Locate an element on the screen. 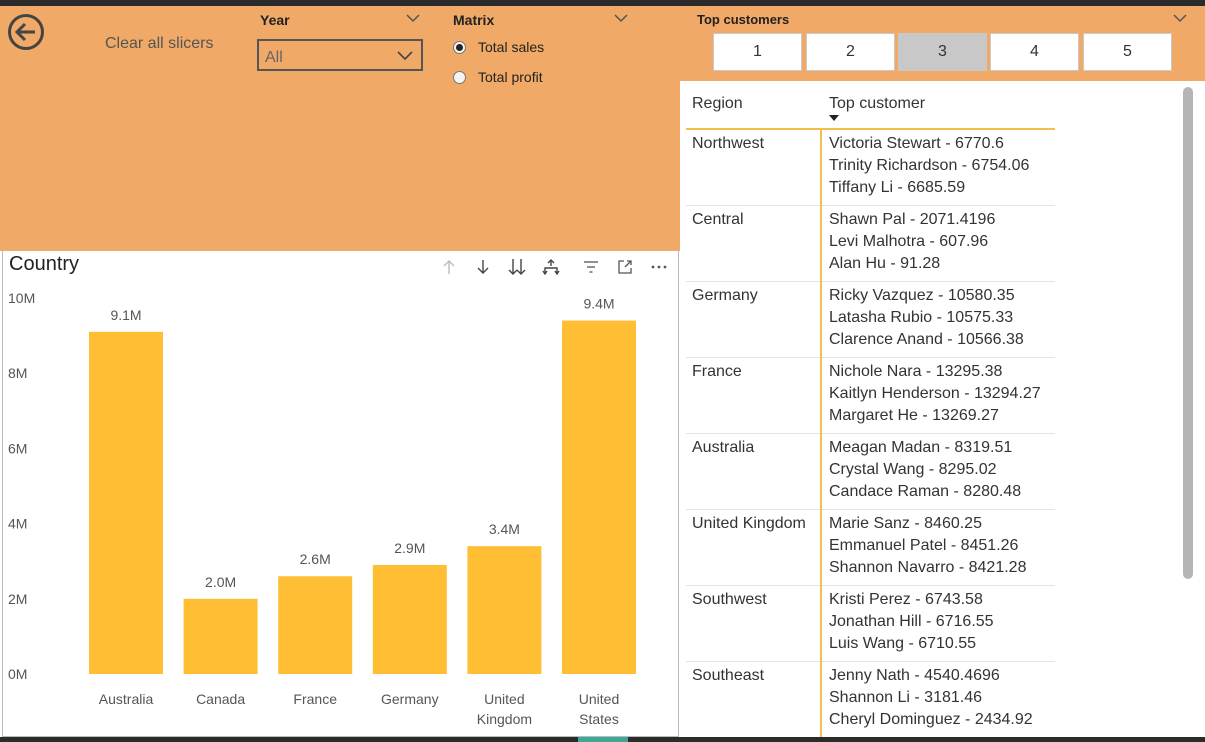 This screenshot has width=1205, height=742. active-page-tab is located at coordinates (603, 739).